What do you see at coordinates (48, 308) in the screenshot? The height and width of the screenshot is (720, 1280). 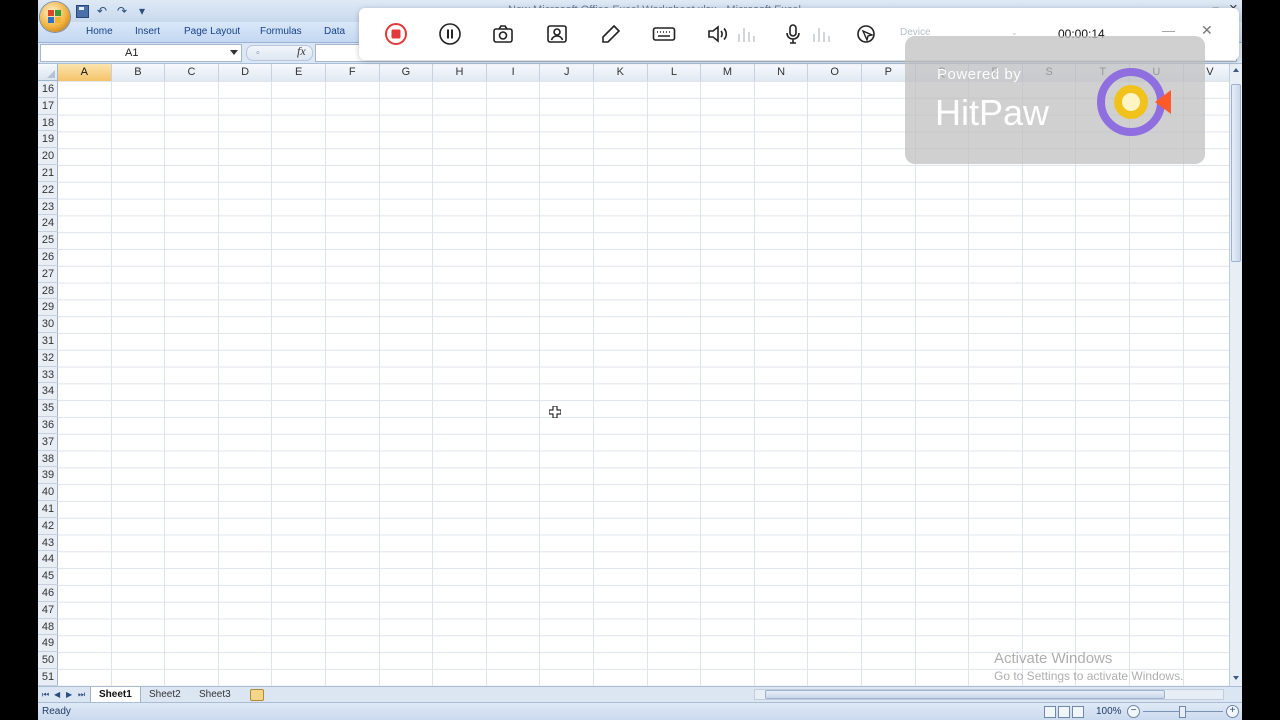 I see `row-header-29: 29` at bounding box center [48, 308].